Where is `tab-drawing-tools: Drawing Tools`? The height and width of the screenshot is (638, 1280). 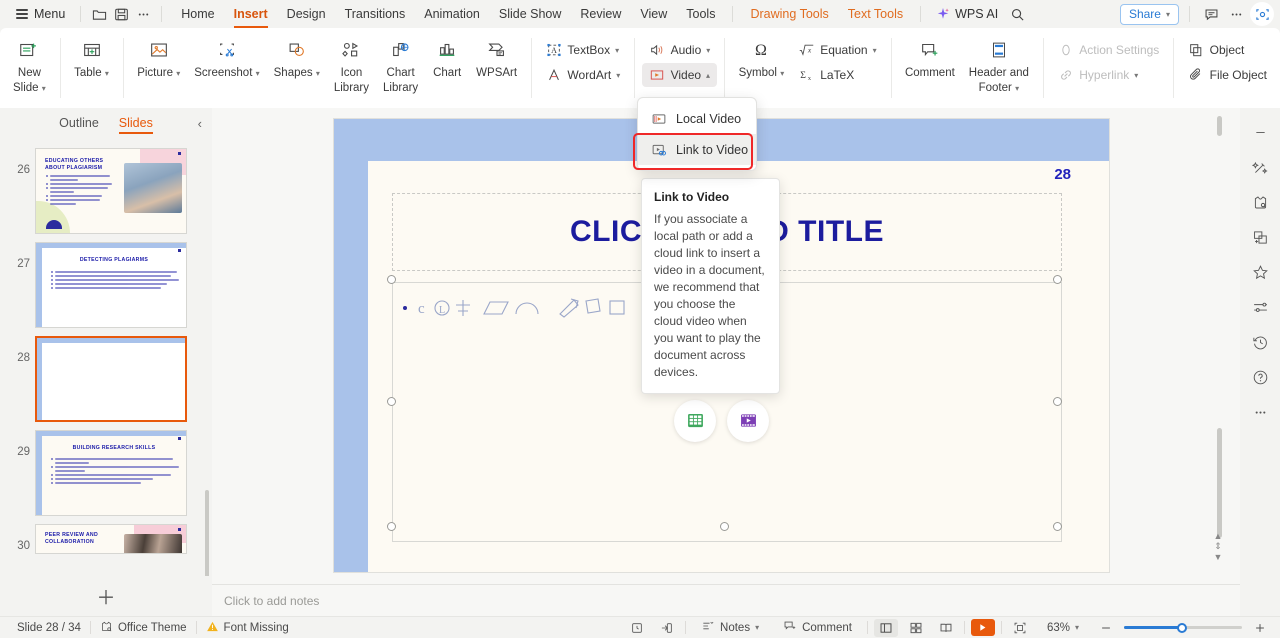 tab-drawing-tools: Drawing Tools is located at coordinates (789, 14).